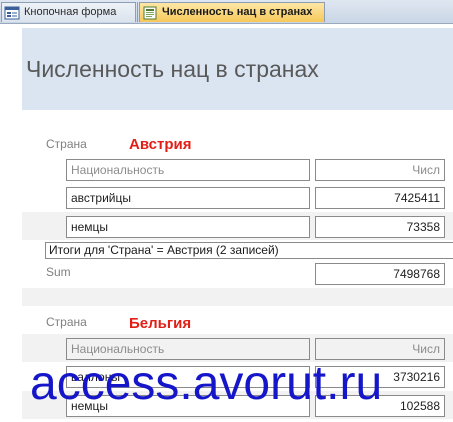 Image resolution: width=453 pixels, height=422 pixels. I want to click on tab-label: Кнопочная форма, so click(70, 12).